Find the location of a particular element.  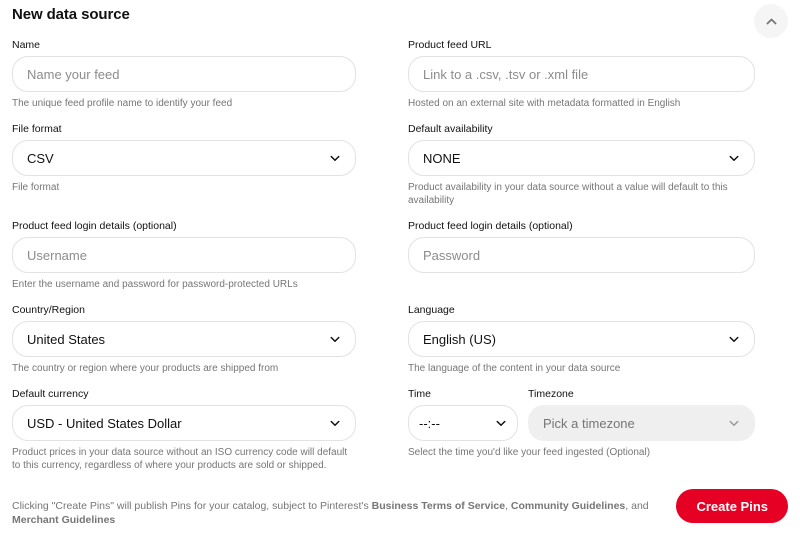

business-terms-of-service-link: Business Terms of Service is located at coordinates (438, 506).